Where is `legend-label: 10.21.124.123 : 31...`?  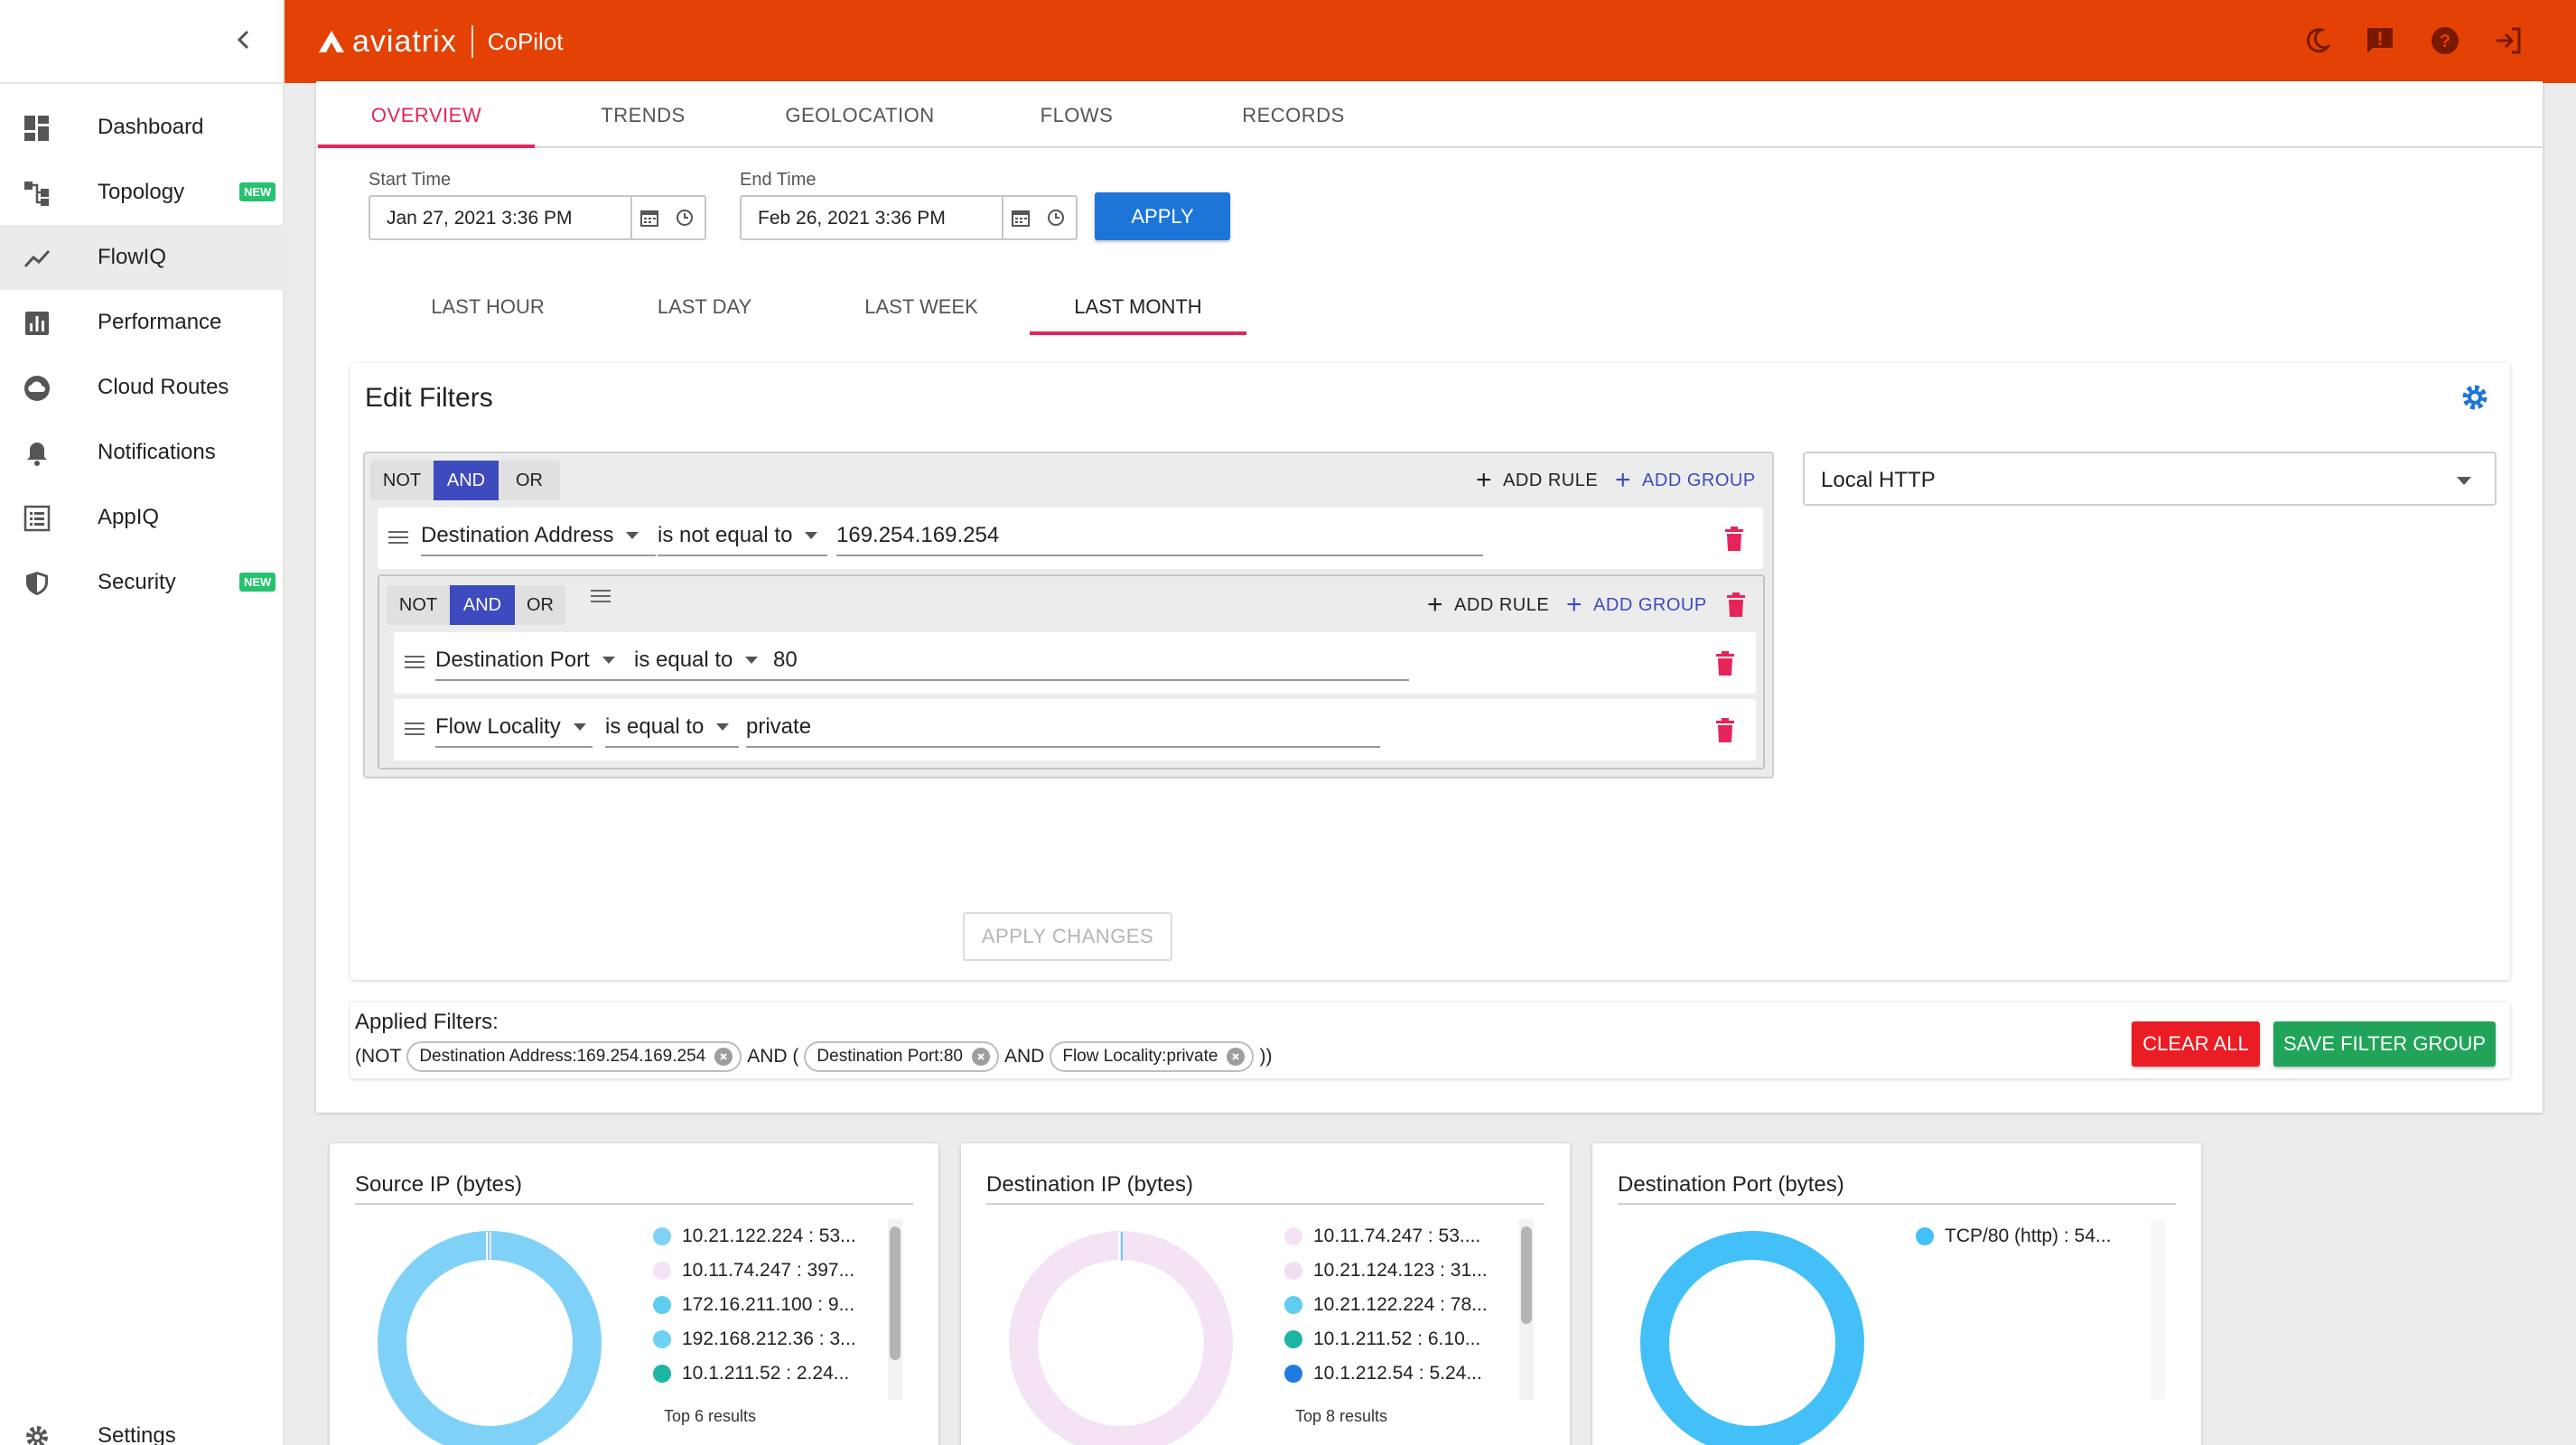 legend-label: 10.21.124.123 : 31... is located at coordinates (1400, 1270).